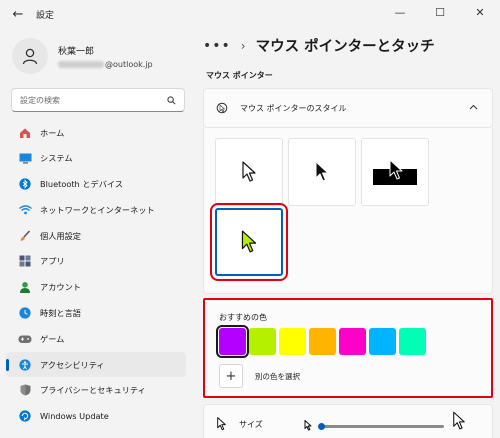 Image resolution: width=500 pixels, height=438 pixels. I want to click on back-button: ←, so click(18, 14).